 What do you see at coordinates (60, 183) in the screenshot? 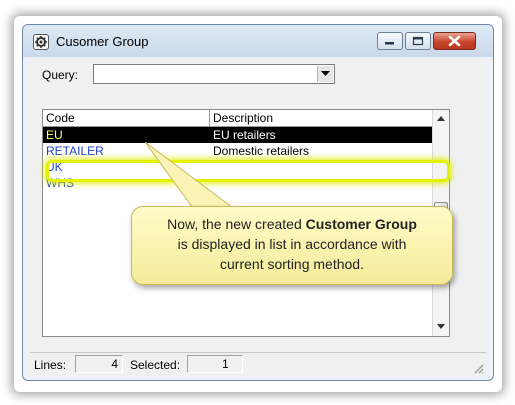
I see `row-code: WHS` at bounding box center [60, 183].